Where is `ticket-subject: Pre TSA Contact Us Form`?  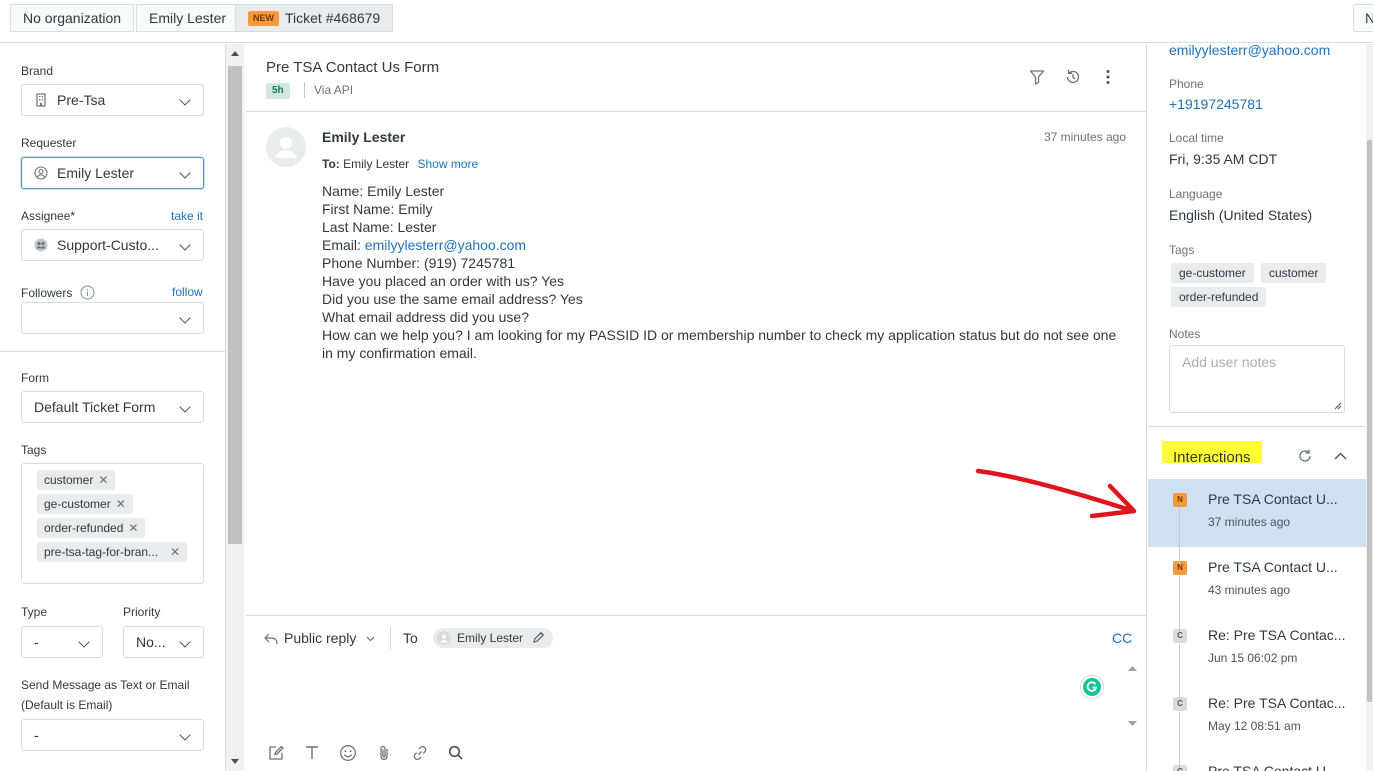
ticket-subject: Pre TSA Contact Us Form is located at coordinates (352, 67).